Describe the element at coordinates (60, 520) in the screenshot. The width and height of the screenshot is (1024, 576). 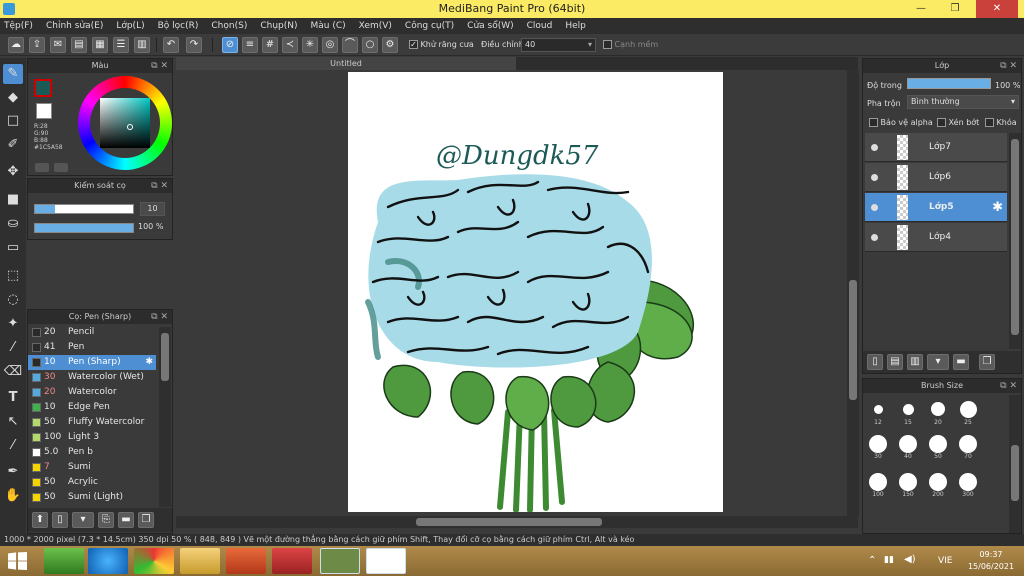
I see `new-brush-icon: ▯` at that location.